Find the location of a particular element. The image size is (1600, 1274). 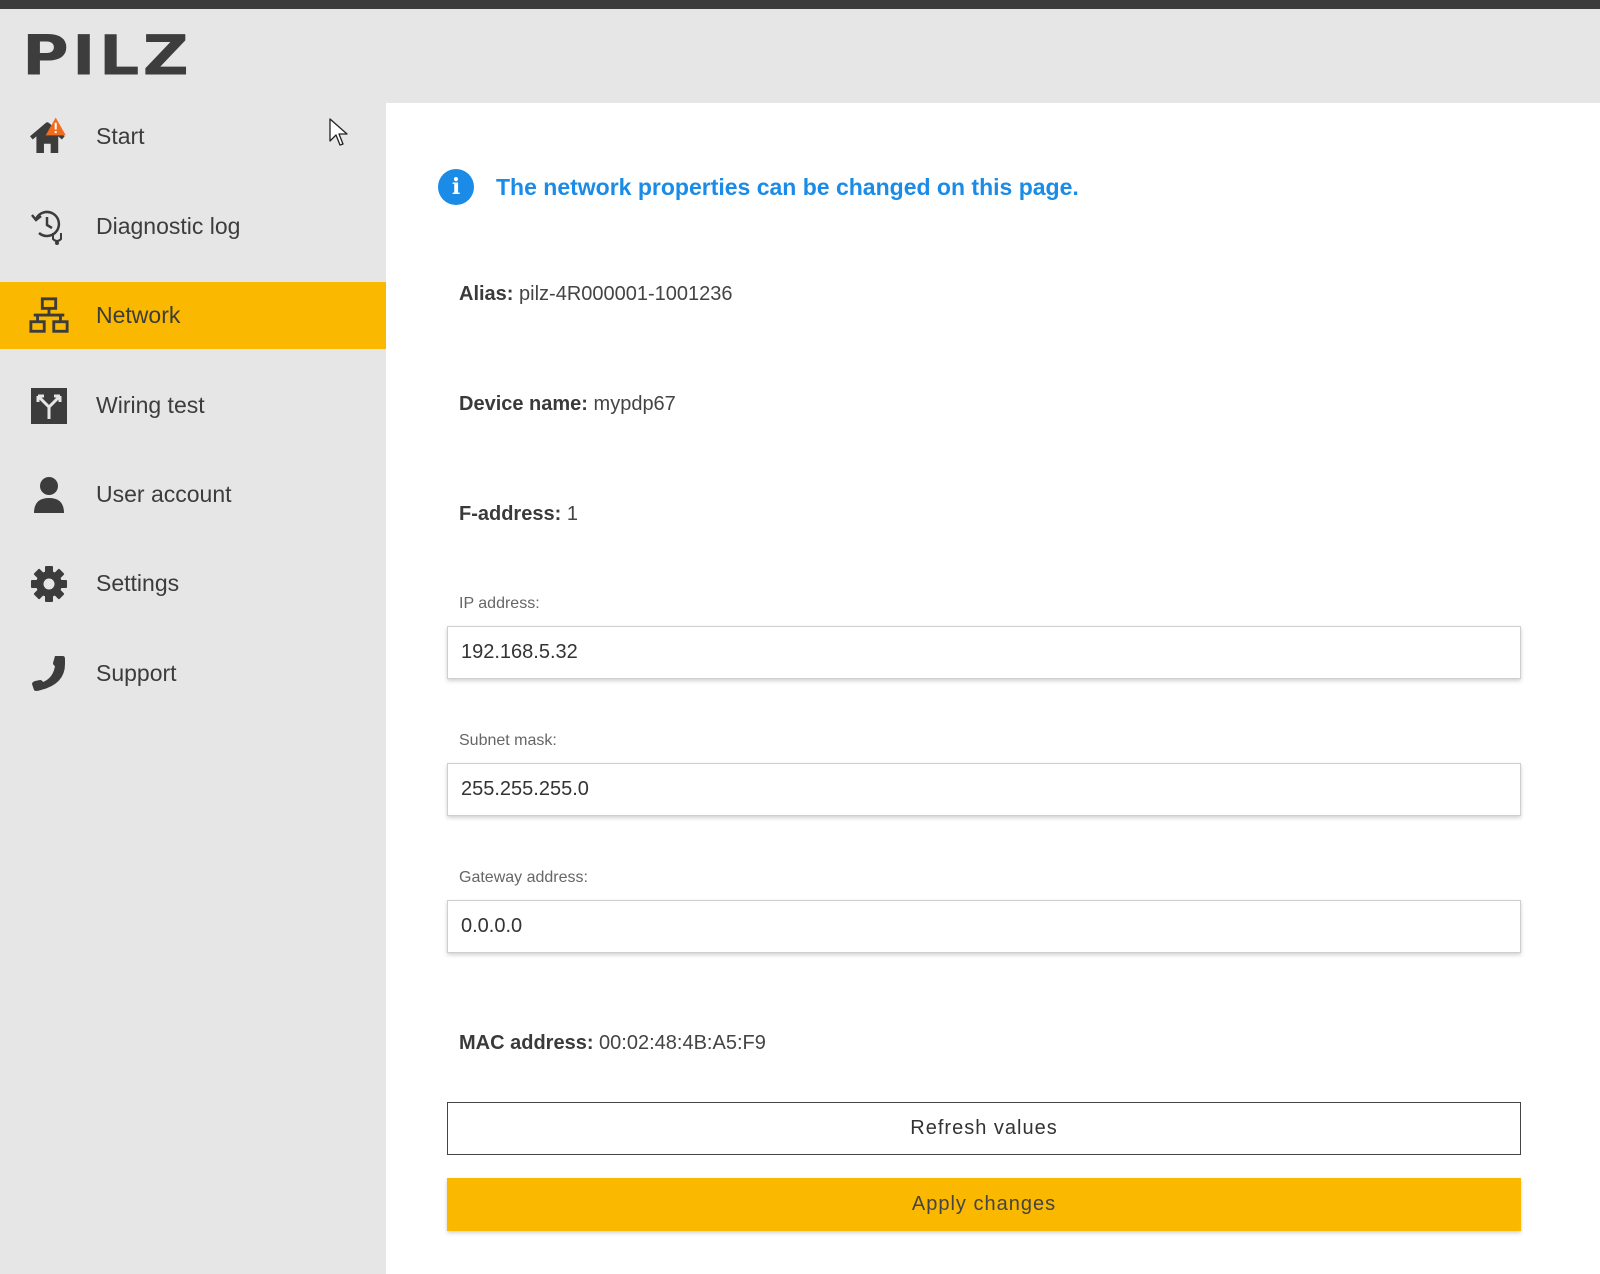

subnet-mask-label: Subnet mask: is located at coordinates (508, 740).